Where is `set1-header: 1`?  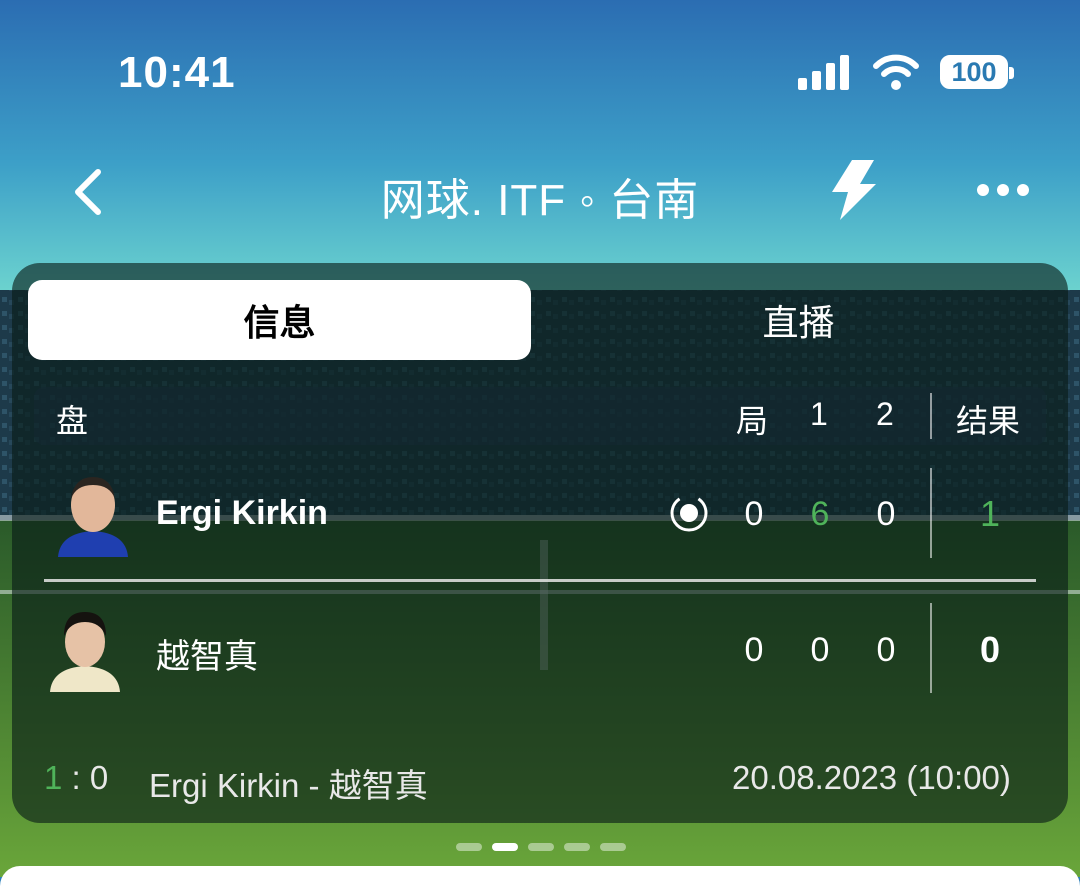 set1-header: 1 is located at coordinates (819, 414).